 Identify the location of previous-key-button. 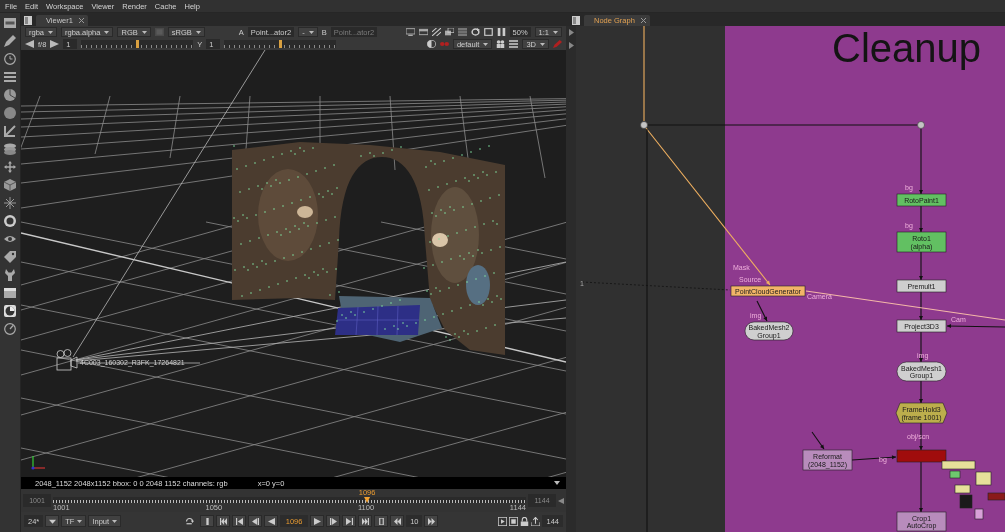
(239, 521).